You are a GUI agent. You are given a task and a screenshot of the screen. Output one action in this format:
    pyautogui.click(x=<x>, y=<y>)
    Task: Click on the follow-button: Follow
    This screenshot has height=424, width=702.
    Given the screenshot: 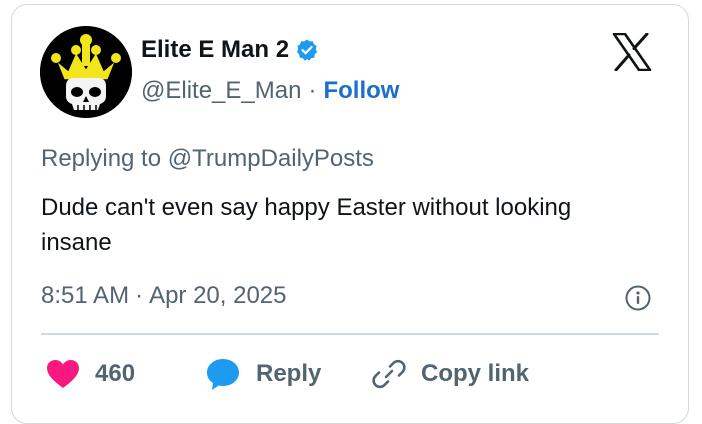 What is the action you would take?
    pyautogui.click(x=361, y=91)
    